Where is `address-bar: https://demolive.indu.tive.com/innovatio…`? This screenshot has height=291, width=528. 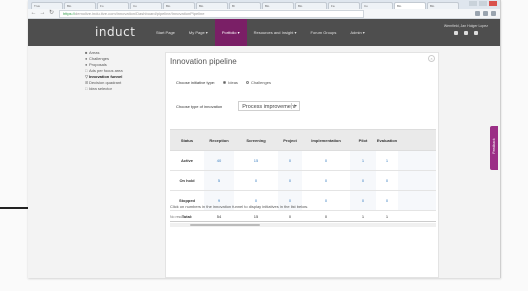
address-bar: https://demolive.indu.tive.com/innovatio… is located at coordinates (211, 13).